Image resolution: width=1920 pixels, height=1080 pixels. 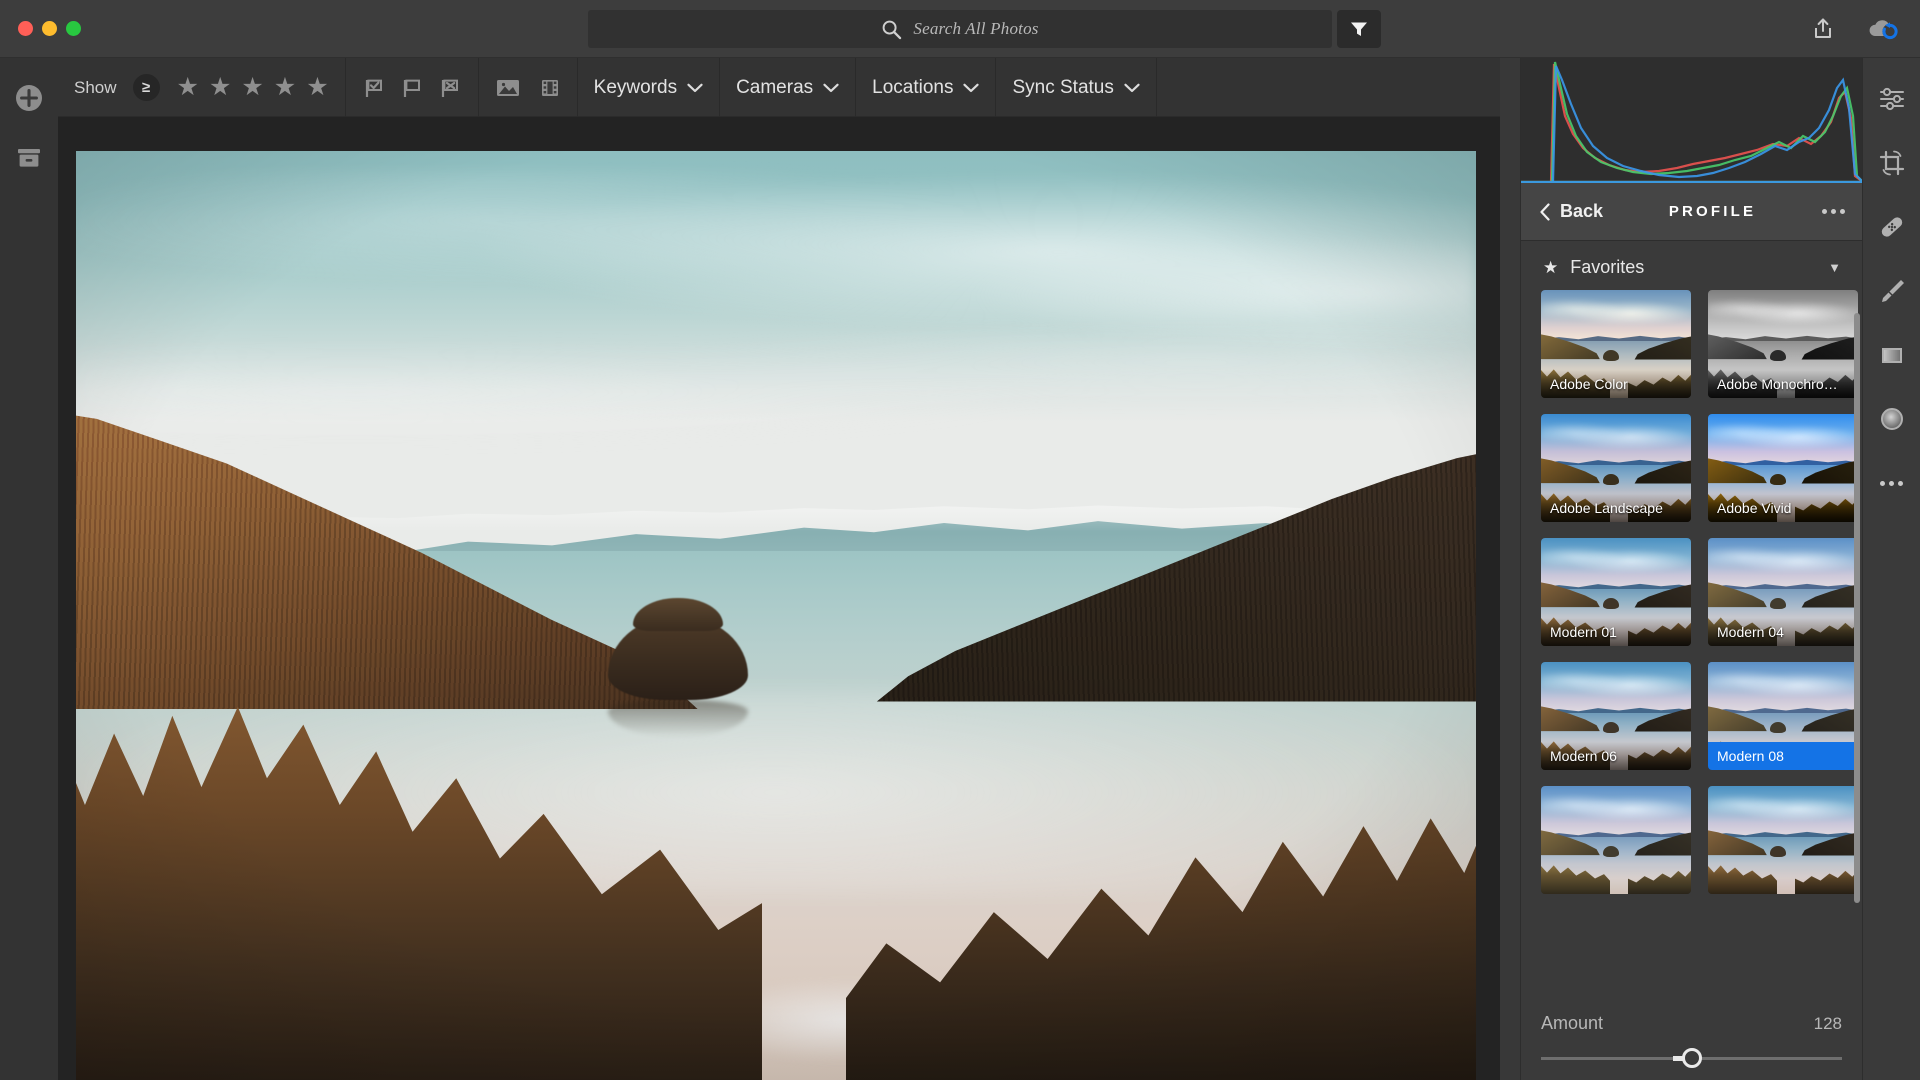 I want to click on cameras-dropdown-label: Cameras, so click(x=775, y=87).